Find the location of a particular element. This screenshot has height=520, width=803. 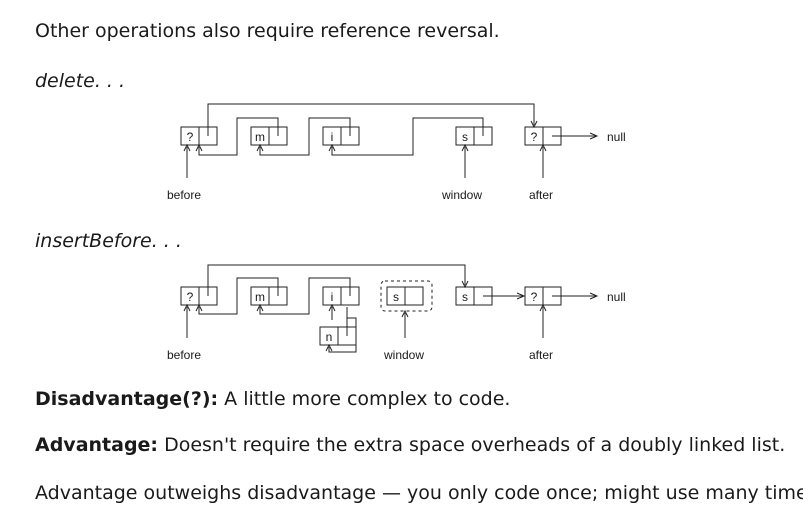

delete-node-2: m is located at coordinates (269, 136).